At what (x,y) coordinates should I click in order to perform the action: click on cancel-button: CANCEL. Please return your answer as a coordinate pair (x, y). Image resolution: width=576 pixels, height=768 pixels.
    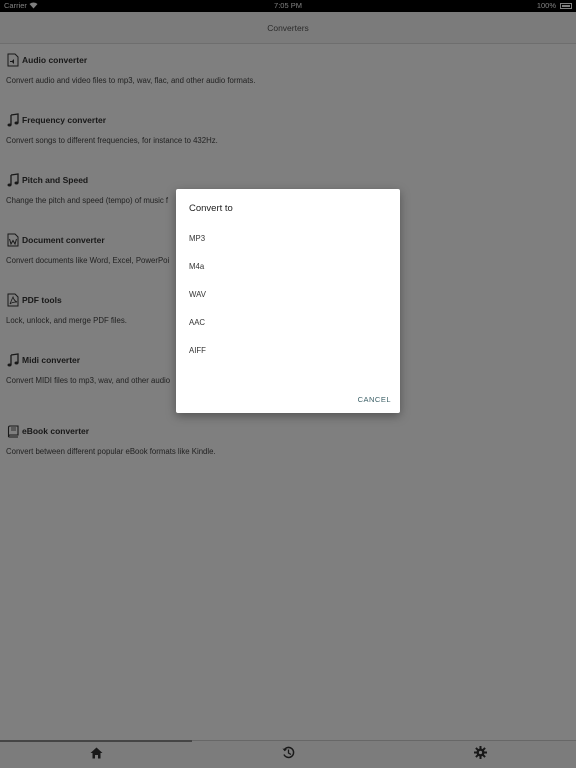
    Looking at the image, I should click on (374, 399).